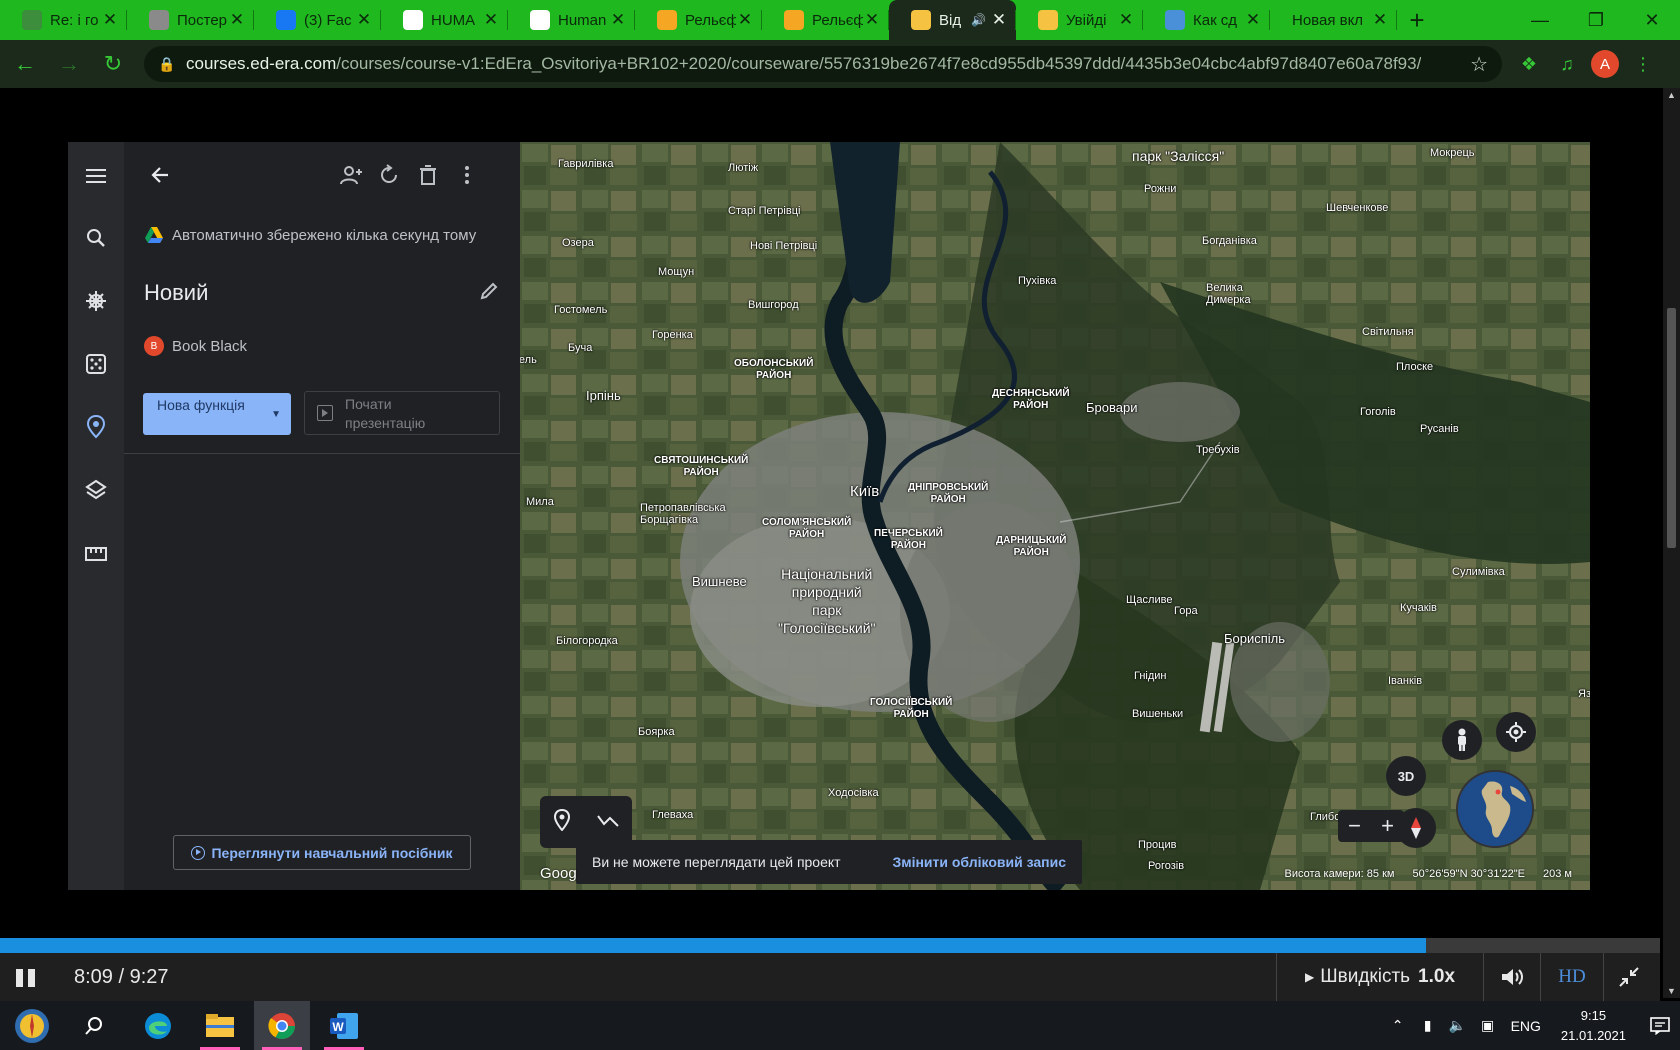 The width and height of the screenshot is (1680, 1050). What do you see at coordinates (830, 945) in the screenshot?
I see `video-progress-bar` at bounding box center [830, 945].